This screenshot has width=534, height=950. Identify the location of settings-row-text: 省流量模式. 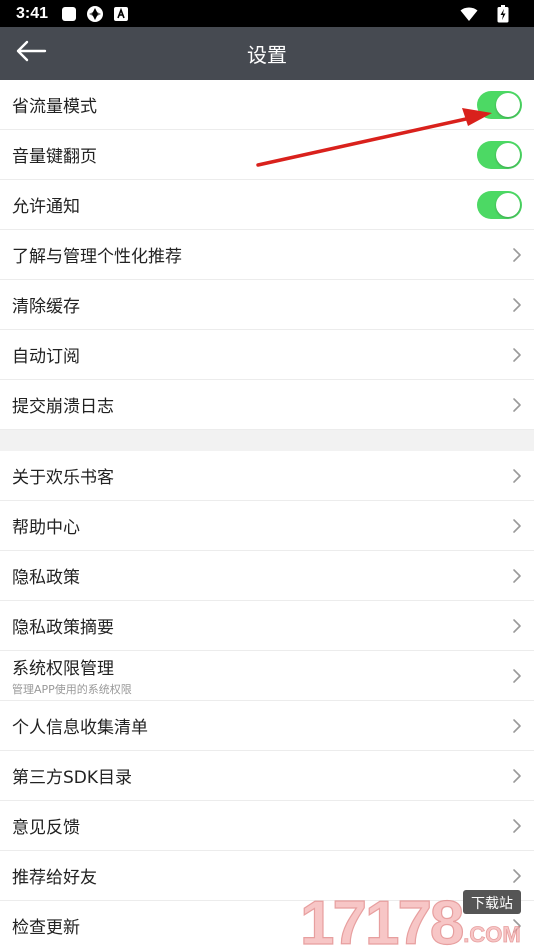
(54, 104).